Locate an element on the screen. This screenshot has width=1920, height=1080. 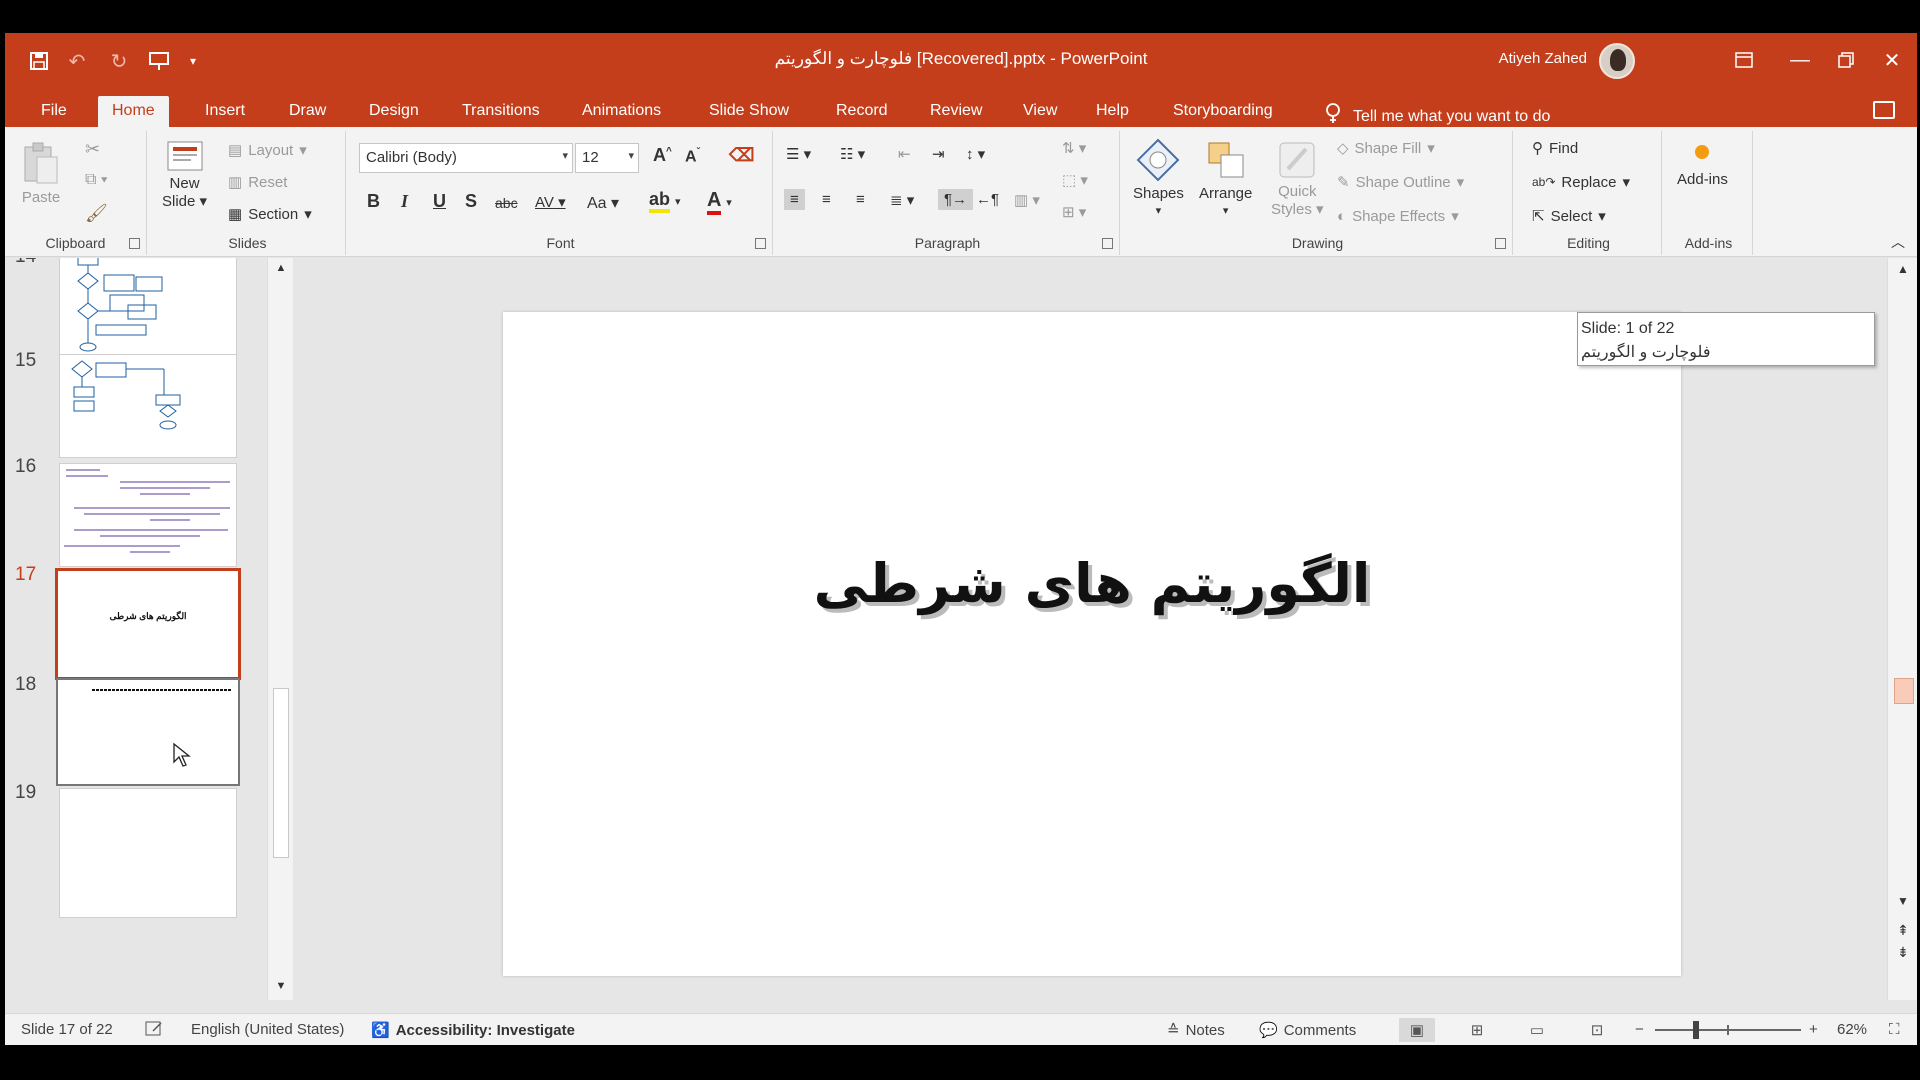
addins-button: Add-ins is located at coordinates (1702, 166).